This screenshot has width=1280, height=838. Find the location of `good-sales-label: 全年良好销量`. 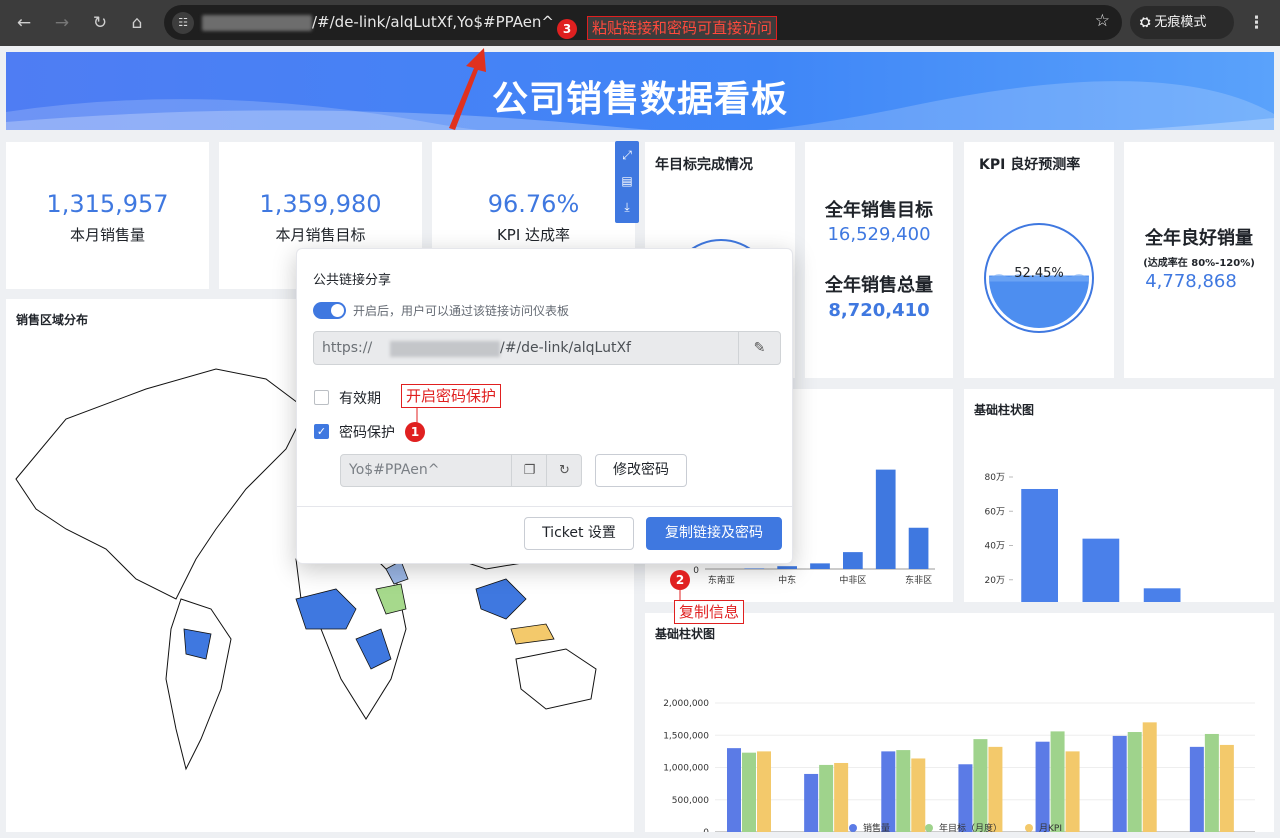

good-sales-label: 全年良好销量 is located at coordinates (1199, 238).